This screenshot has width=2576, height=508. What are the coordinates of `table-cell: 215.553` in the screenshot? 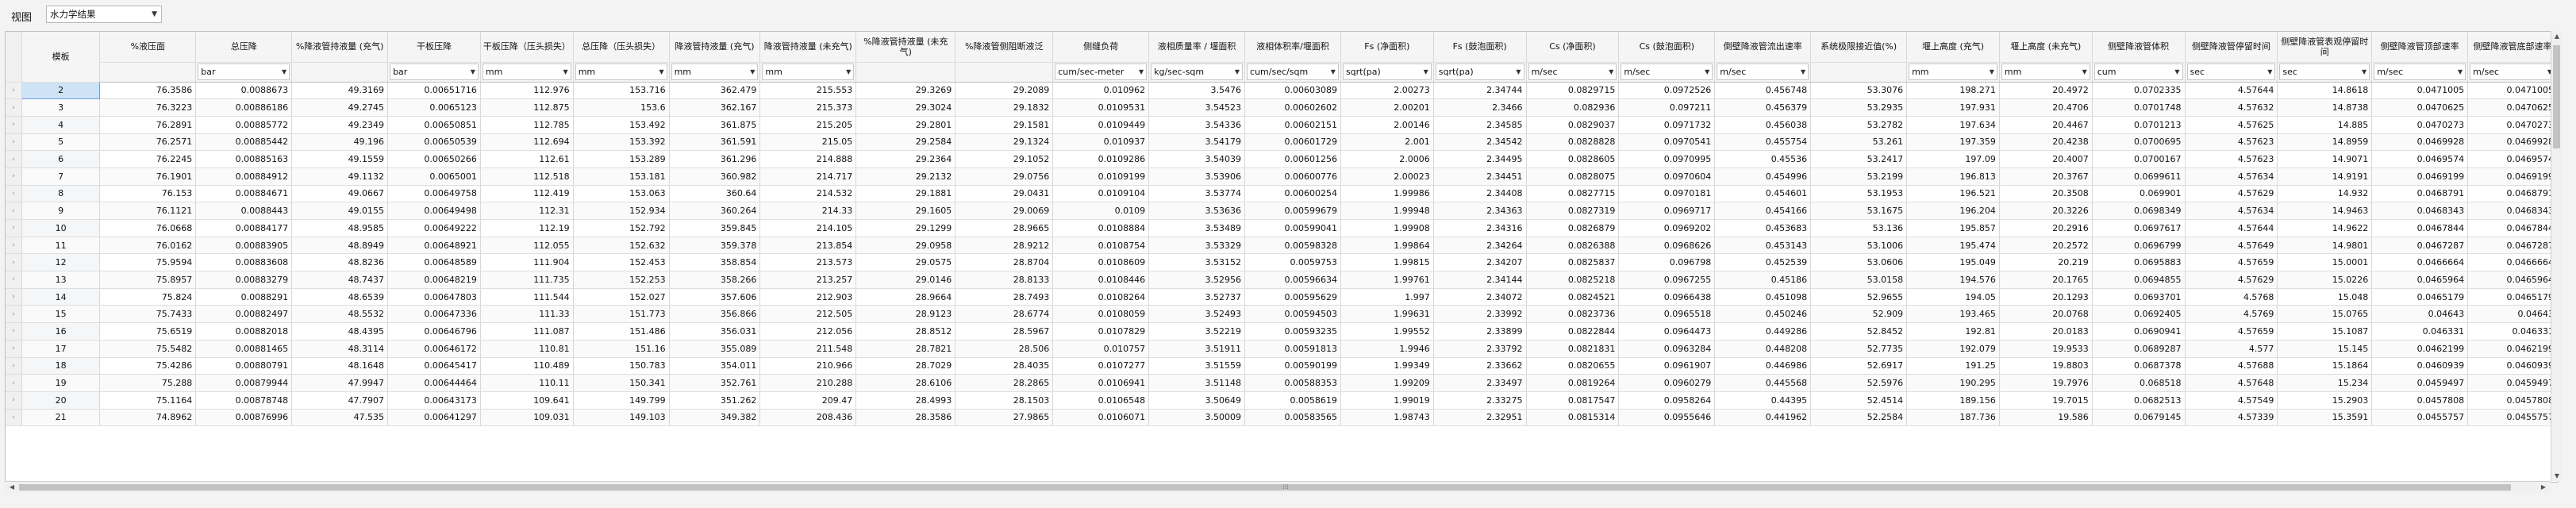 It's located at (808, 91).